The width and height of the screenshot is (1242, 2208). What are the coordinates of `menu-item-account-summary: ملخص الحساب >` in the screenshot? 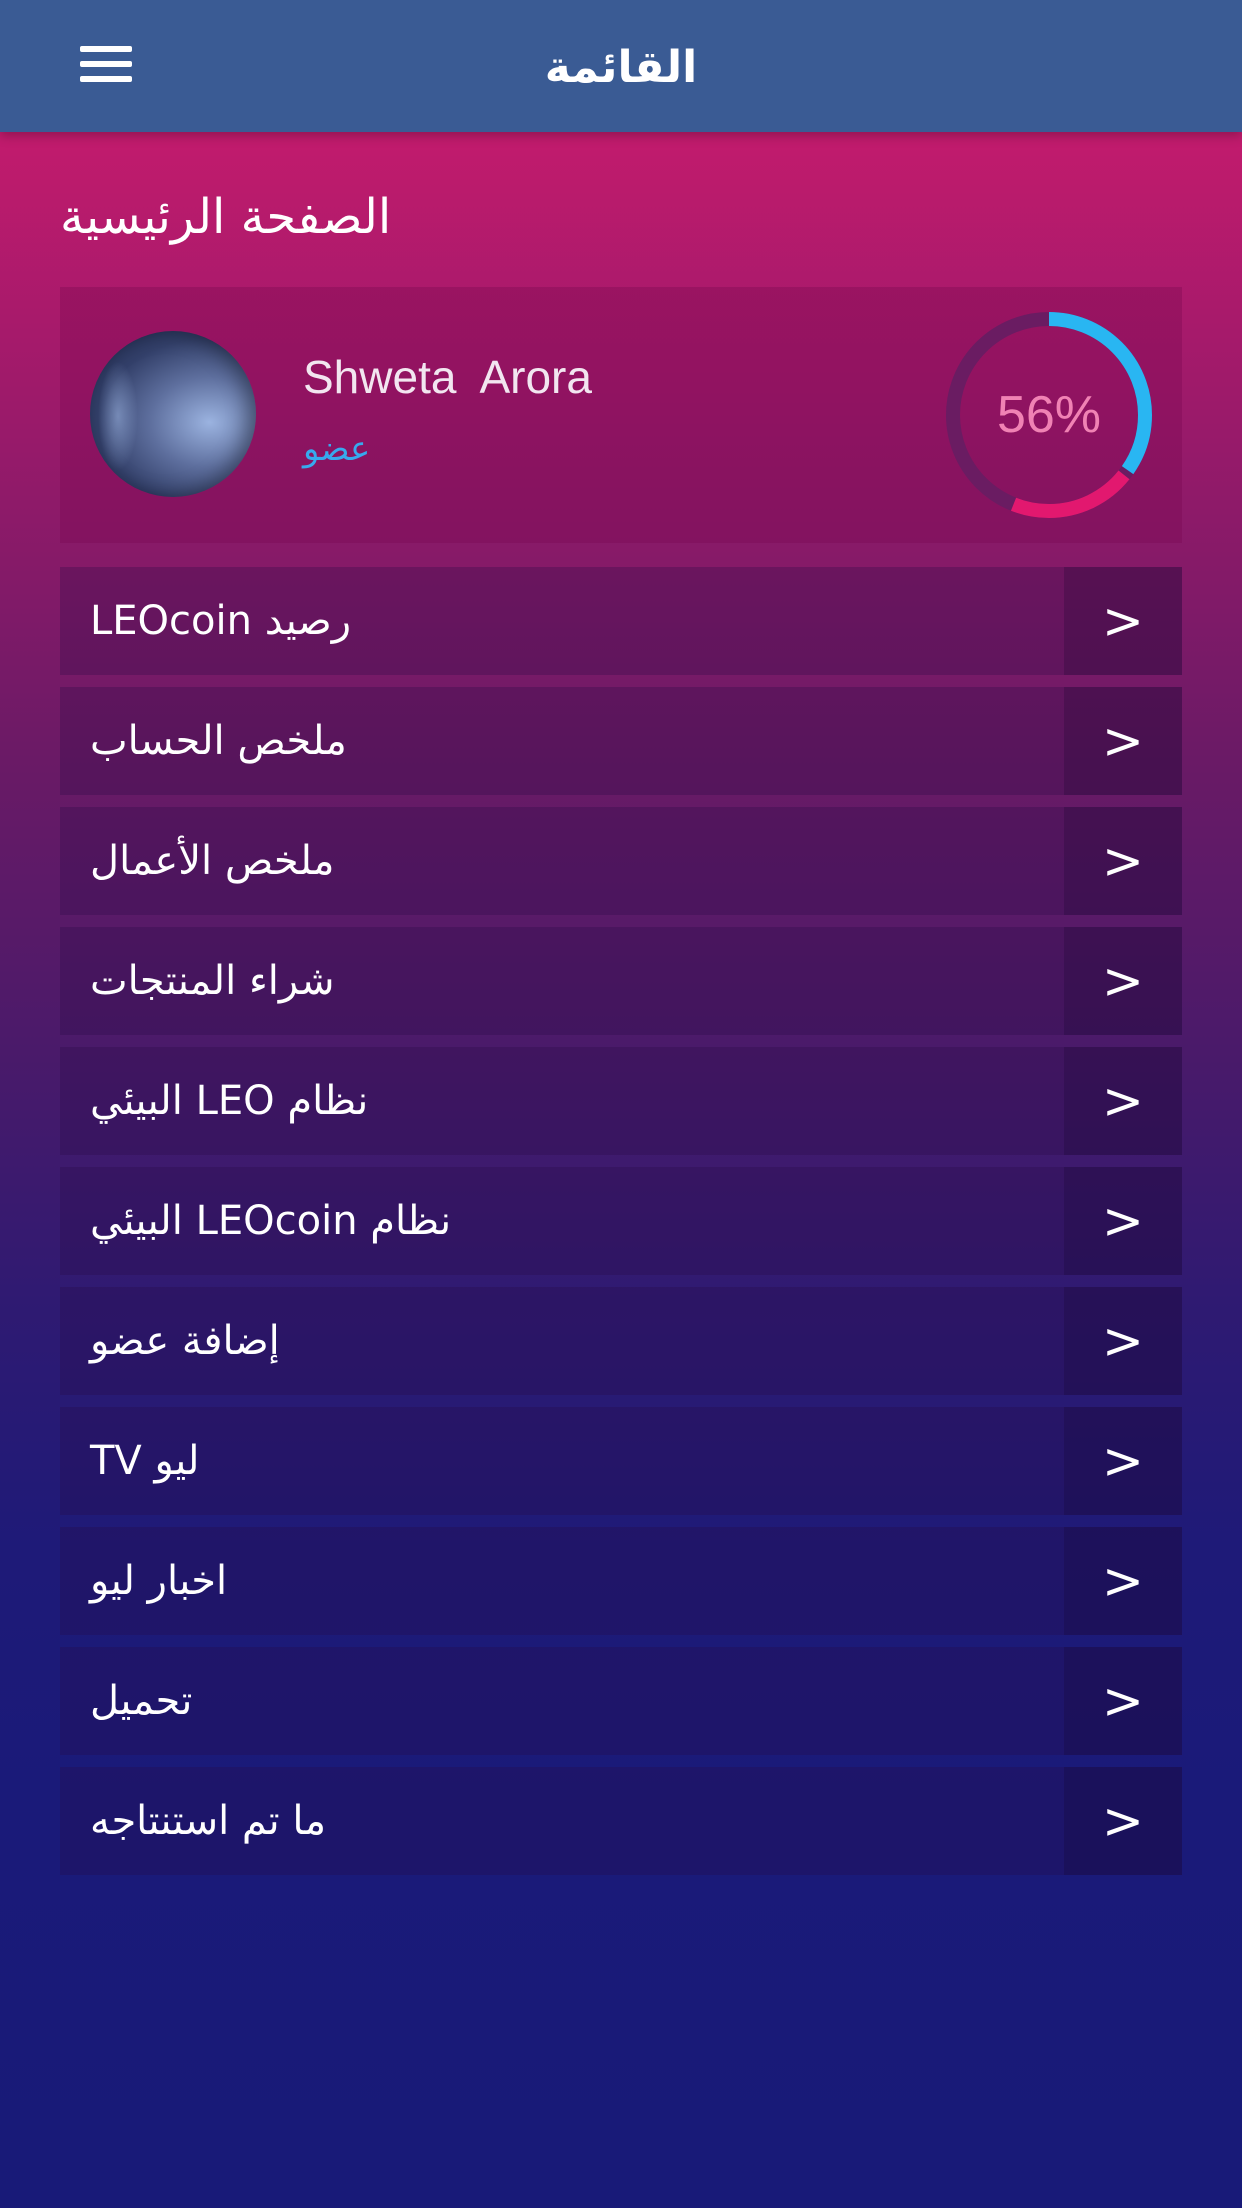 It's located at (621, 741).